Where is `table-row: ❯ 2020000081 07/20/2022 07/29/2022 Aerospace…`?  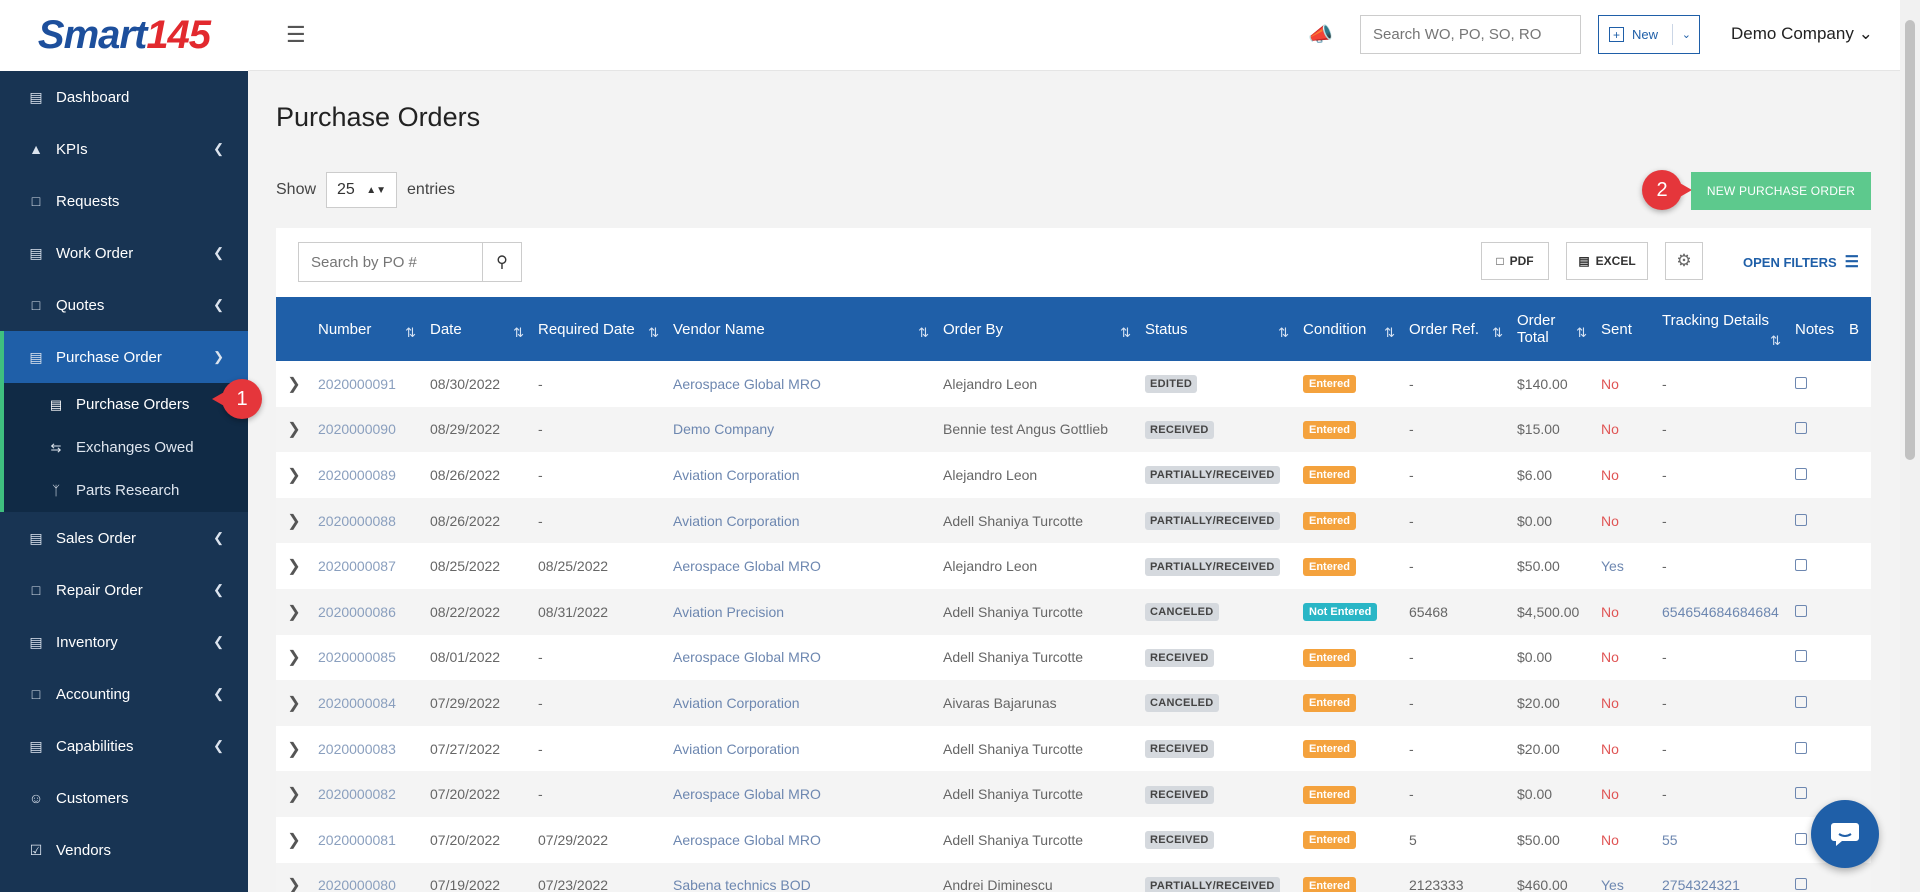 table-row: ❯ 2020000081 07/20/2022 07/29/2022 Aerospace… is located at coordinates (1073, 840).